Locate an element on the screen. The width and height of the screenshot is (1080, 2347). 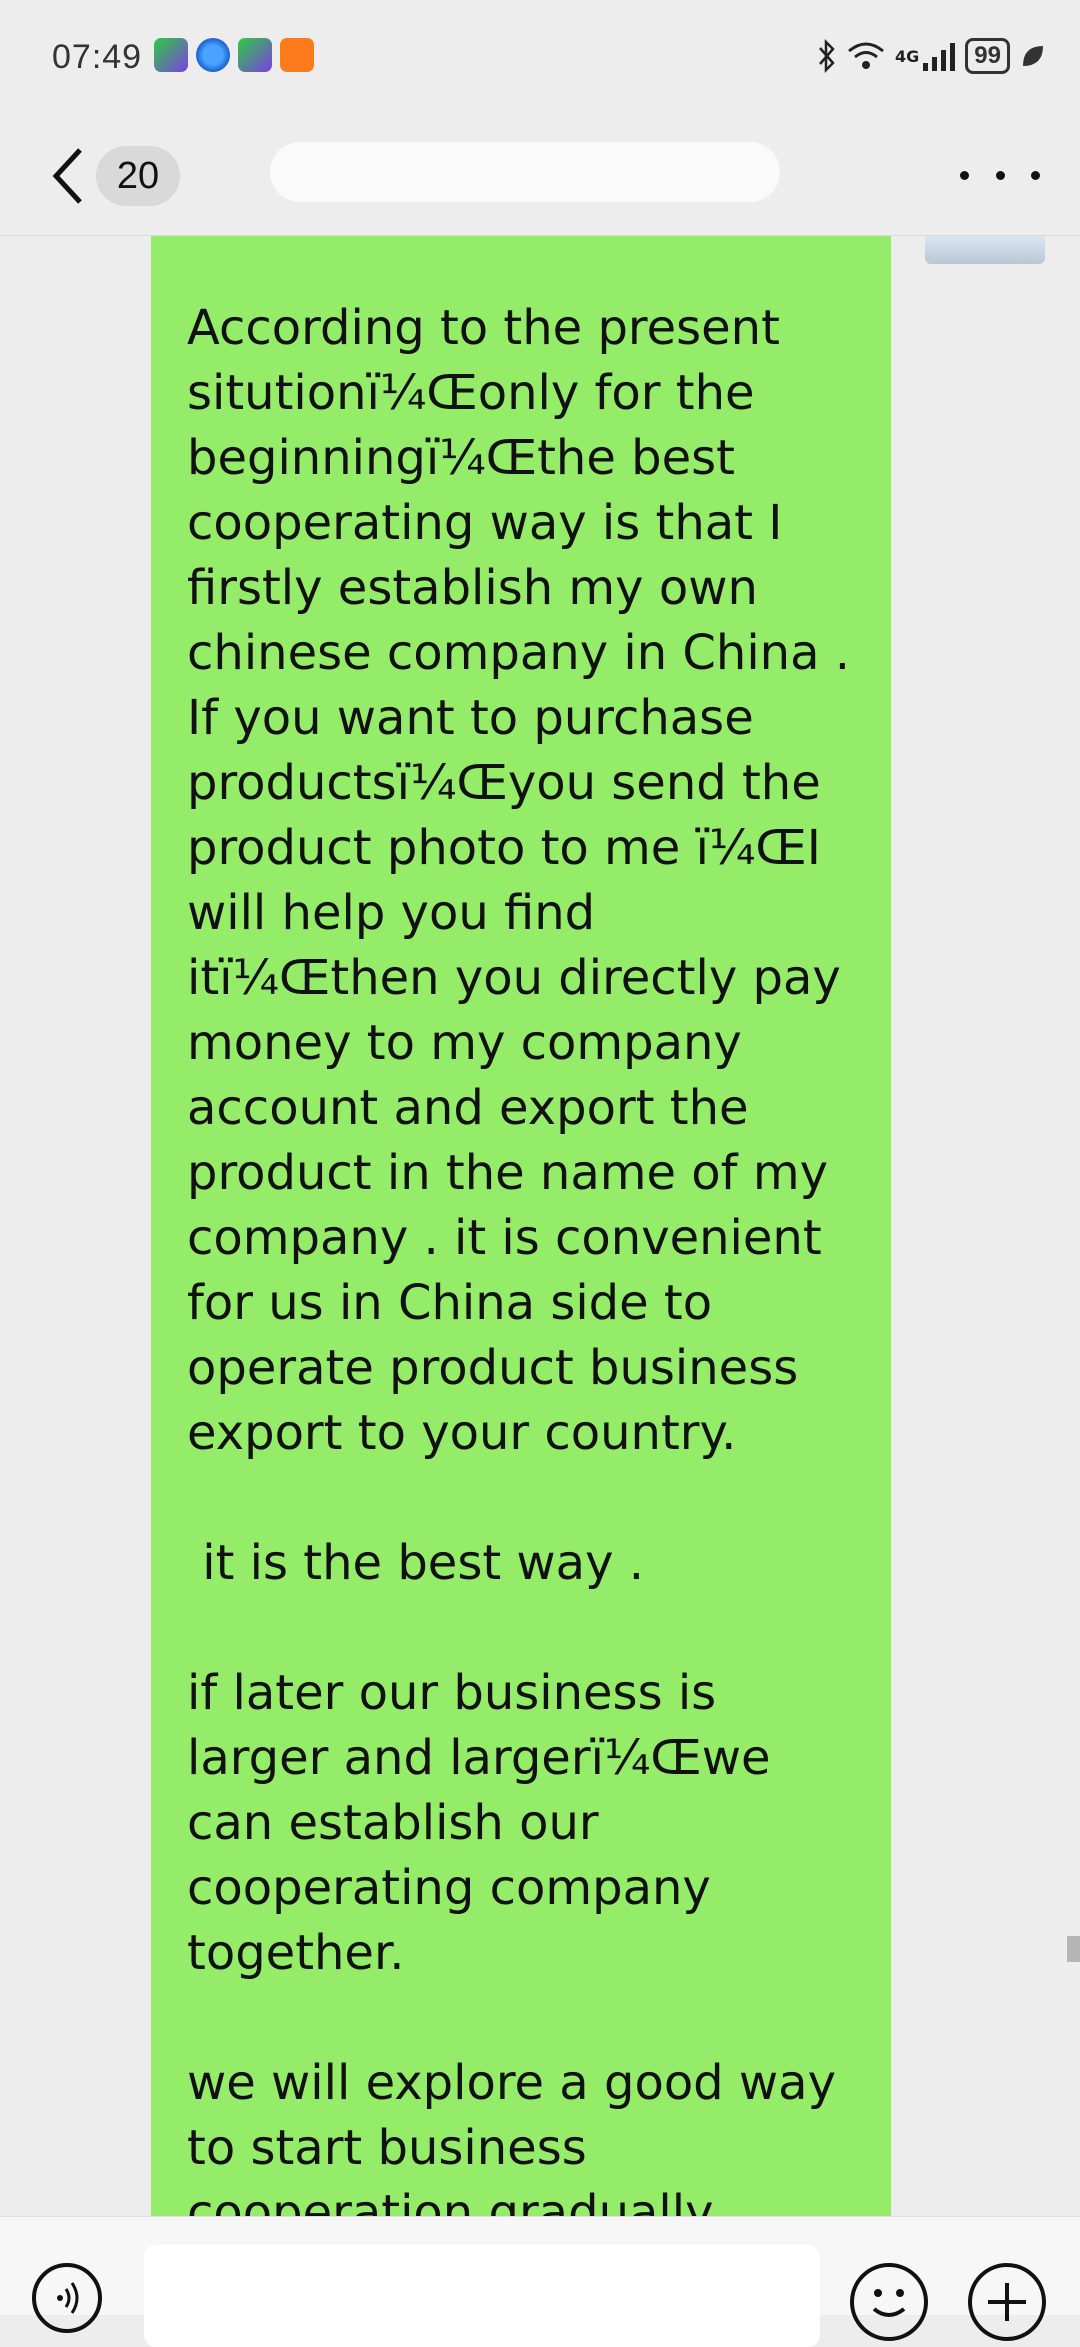
more-options-button is located at coordinates (1000, 175).